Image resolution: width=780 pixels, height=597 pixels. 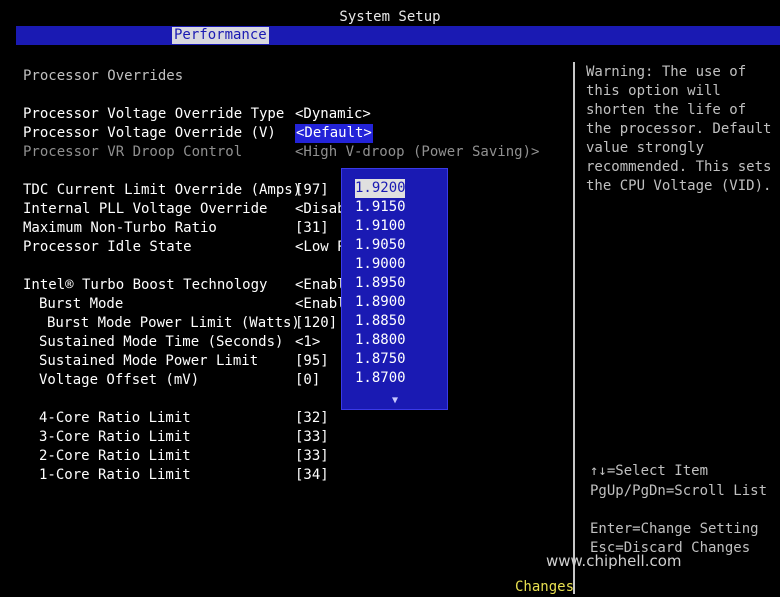 I want to click on voltage-override-value: <Default>, so click(x=334, y=133).